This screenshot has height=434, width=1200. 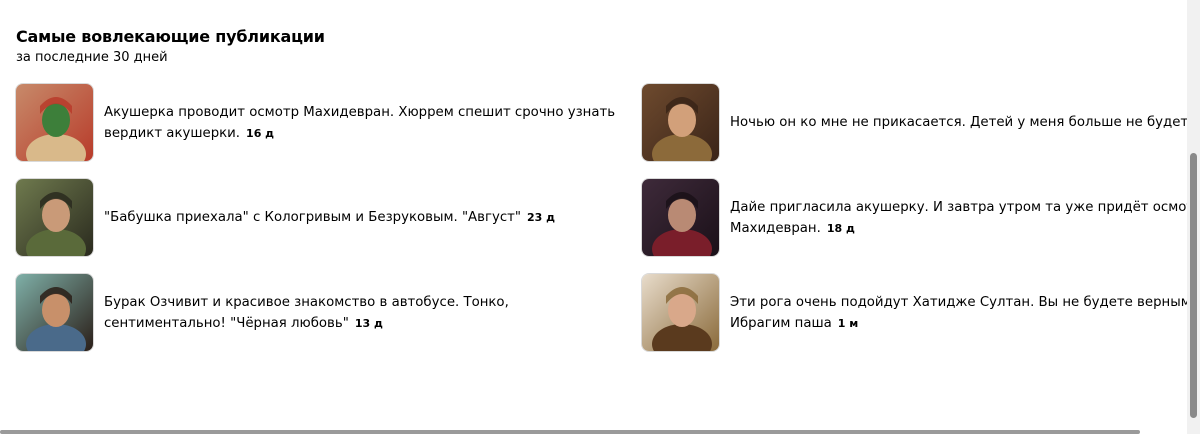 I want to click on widget-subtitle: за последние 30 дней, so click(x=92, y=57).